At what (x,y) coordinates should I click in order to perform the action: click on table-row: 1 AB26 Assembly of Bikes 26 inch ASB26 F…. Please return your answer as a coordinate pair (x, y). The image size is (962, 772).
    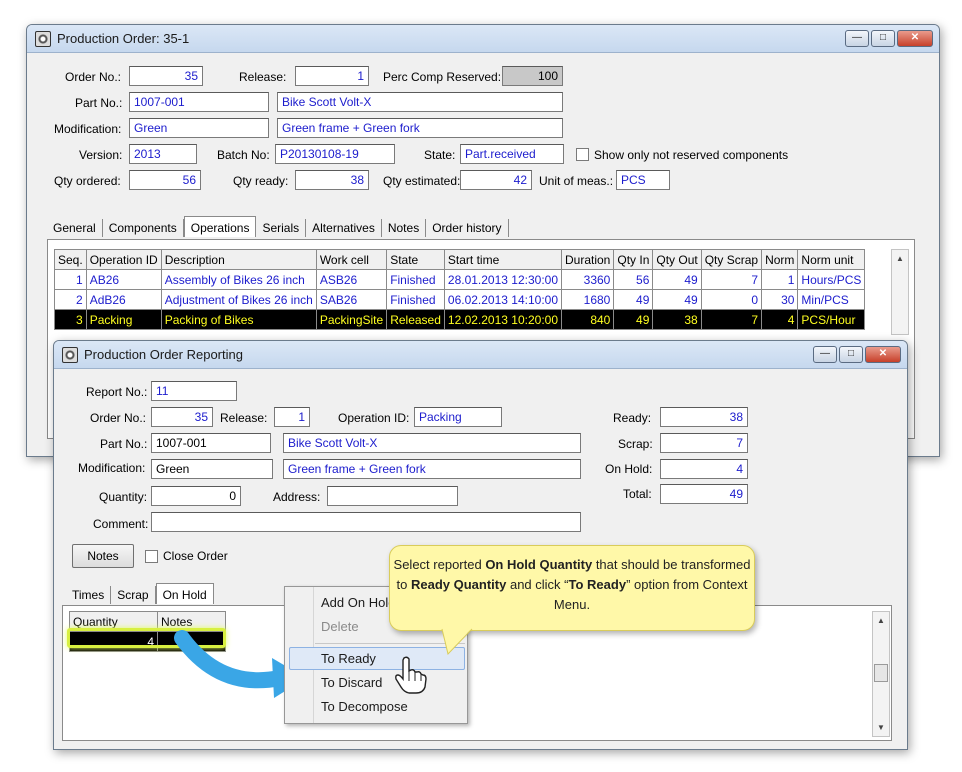
    Looking at the image, I should click on (460, 279).